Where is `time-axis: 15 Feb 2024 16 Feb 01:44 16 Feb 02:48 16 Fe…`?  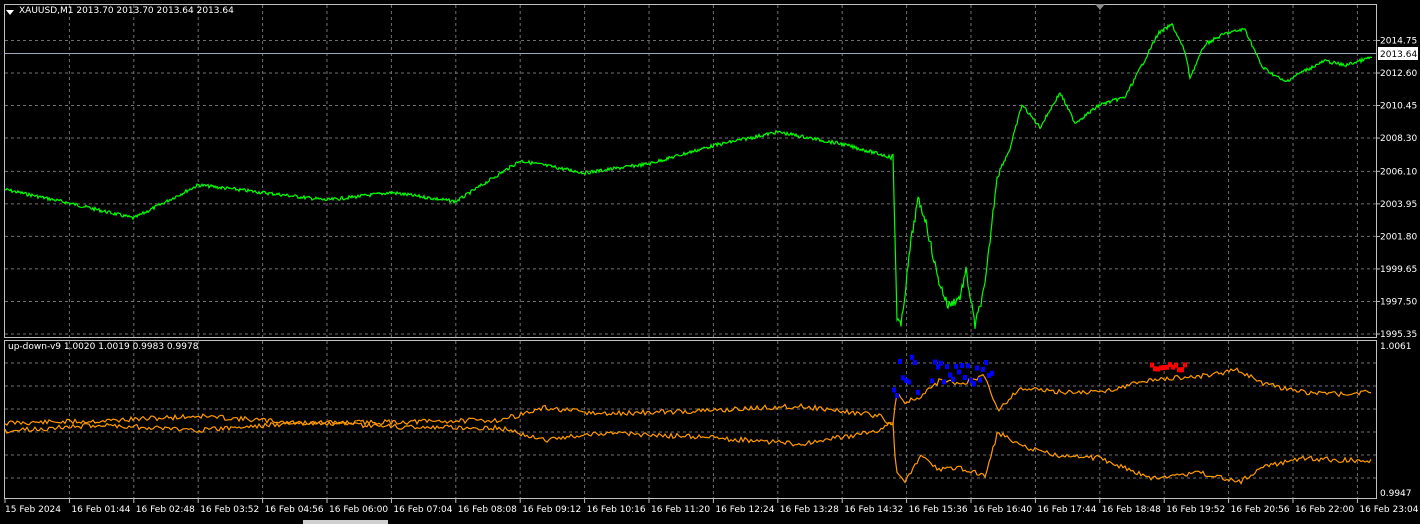 time-axis: 15 Feb 2024 16 Feb 01:44 16 Feb 02:48 16 Fe… is located at coordinates (711, 507).